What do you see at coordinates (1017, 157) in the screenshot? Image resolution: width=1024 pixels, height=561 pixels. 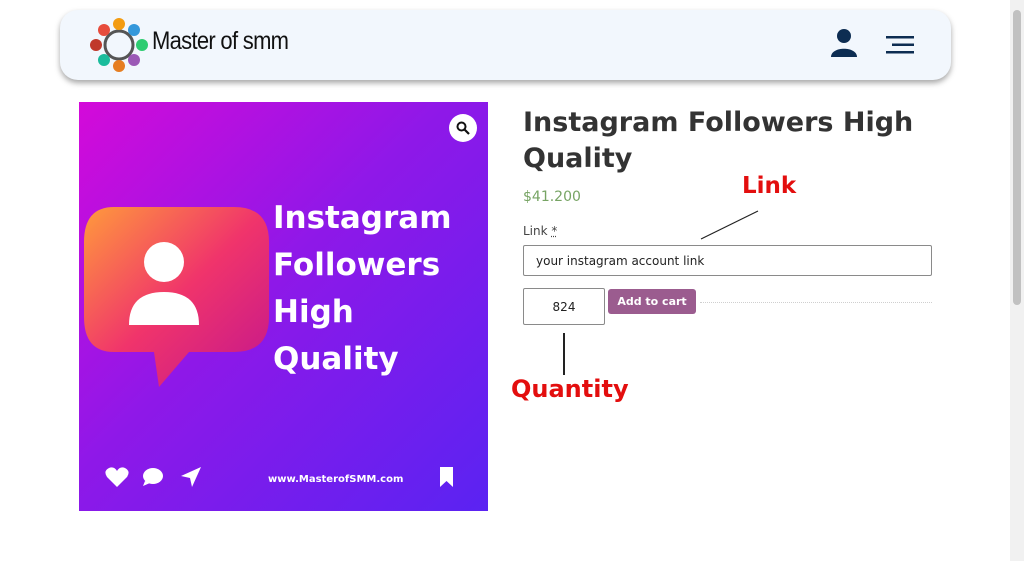 I see `scrollbar-thumb` at bounding box center [1017, 157].